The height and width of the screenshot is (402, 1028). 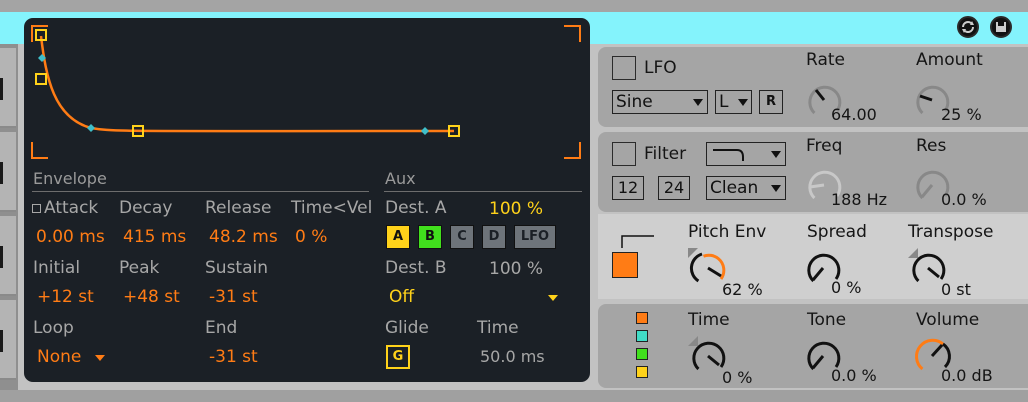 What do you see at coordinates (238, 208) in the screenshot?
I see `release-label: Release` at bounding box center [238, 208].